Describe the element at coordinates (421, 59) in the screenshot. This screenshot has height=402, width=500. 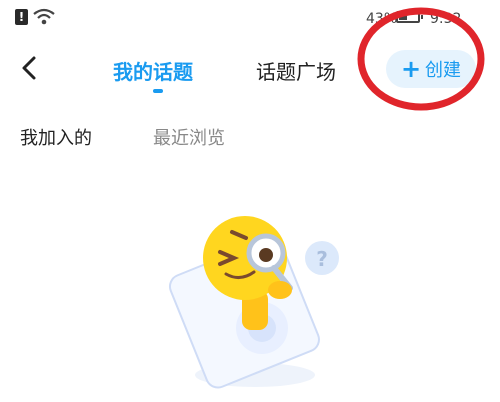
I see `red-annotation-circle` at that location.